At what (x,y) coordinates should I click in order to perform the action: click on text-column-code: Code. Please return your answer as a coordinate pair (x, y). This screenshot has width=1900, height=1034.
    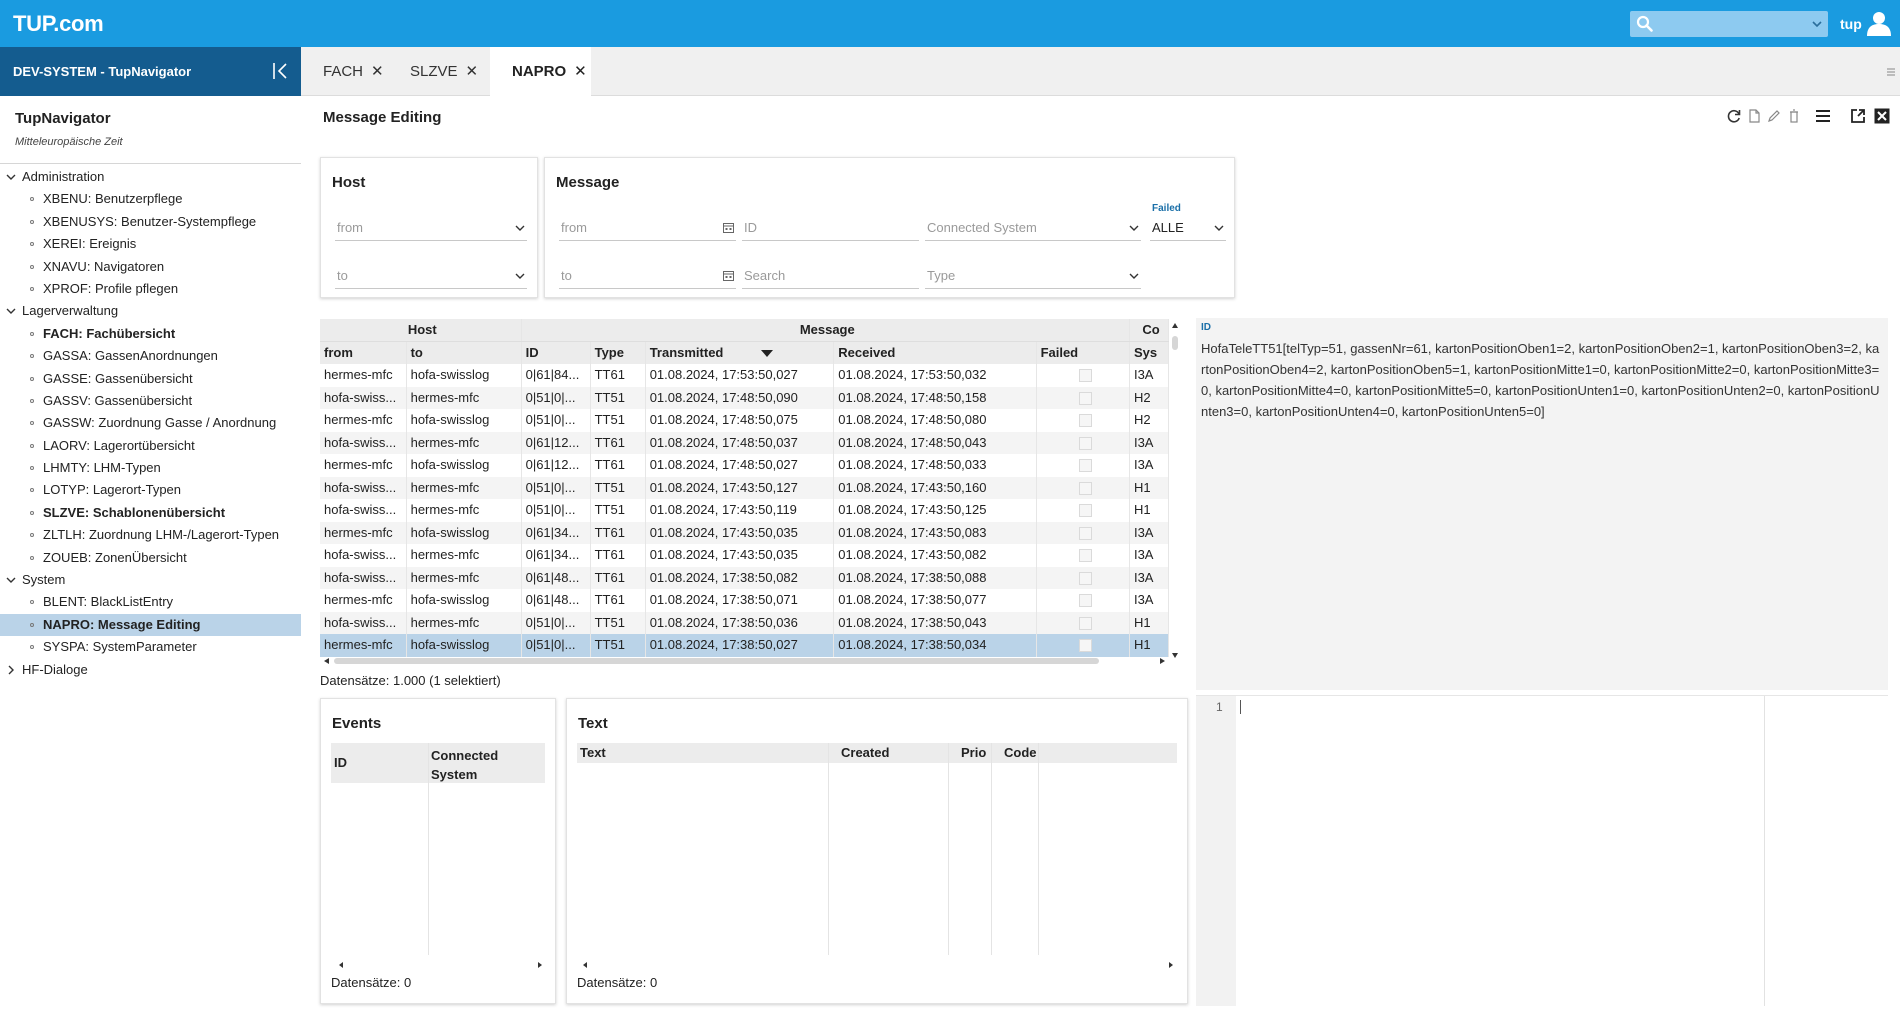
    Looking at the image, I should click on (1020, 753).